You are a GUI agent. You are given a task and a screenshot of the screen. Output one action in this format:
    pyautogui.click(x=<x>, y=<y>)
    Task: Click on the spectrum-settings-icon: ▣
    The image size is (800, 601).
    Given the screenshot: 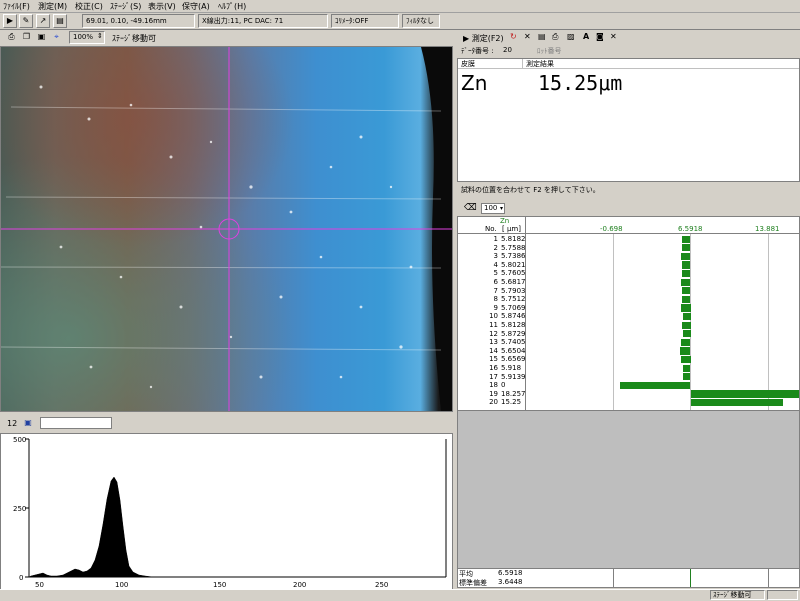 What is the action you would take?
    pyautogui.click(x=28, y=423)
    